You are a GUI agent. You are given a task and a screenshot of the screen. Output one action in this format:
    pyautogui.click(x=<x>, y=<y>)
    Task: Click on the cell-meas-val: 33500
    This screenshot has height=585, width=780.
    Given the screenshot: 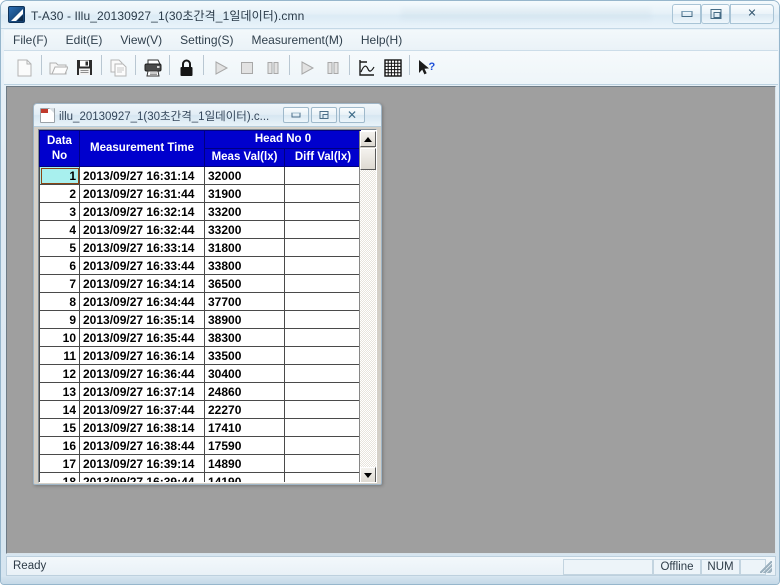 What is the action you would take?
    pyautogui.click(x=244, y=355)
    